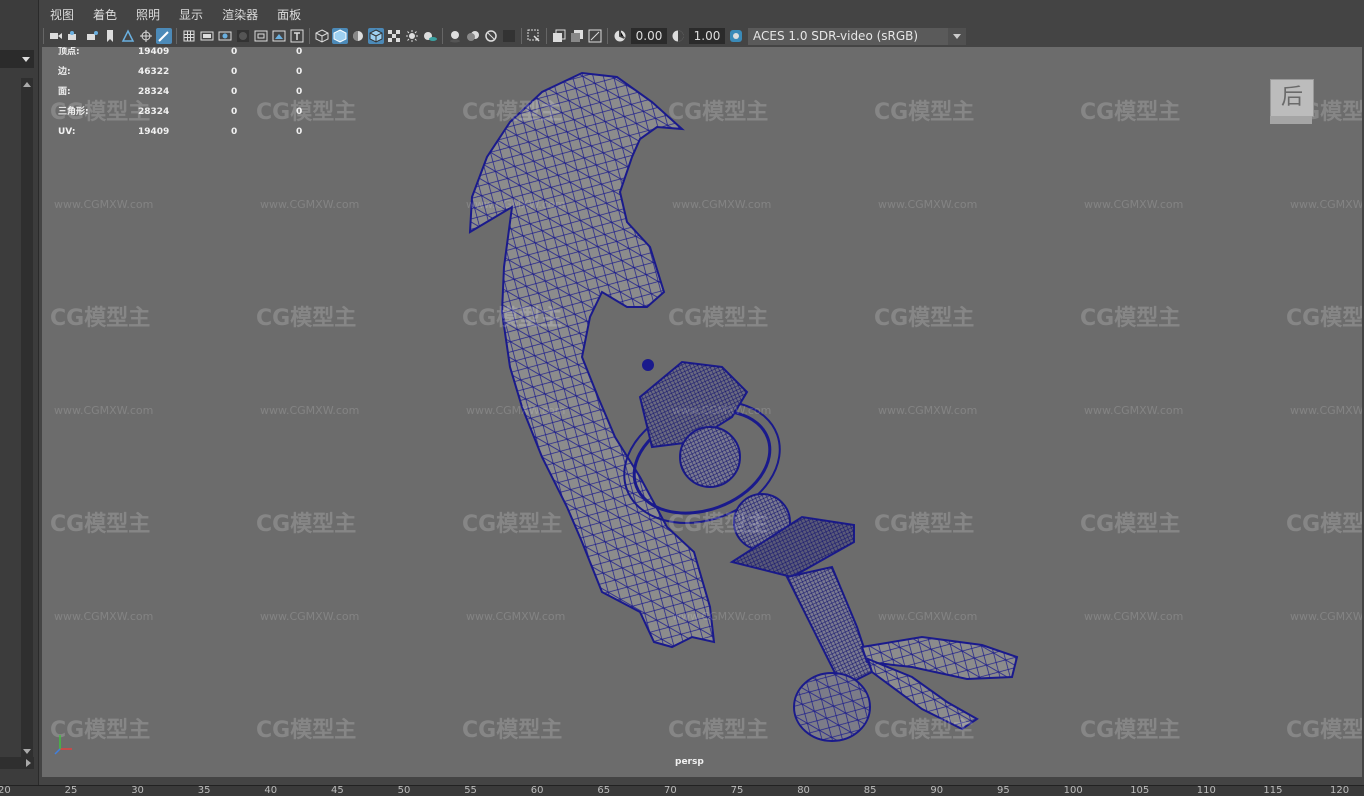 The width and height of the screenshot is (1364, 796). Describe the element at coordinates (17, 59) in the screenshot. I see `panel-dropdown` at that location.